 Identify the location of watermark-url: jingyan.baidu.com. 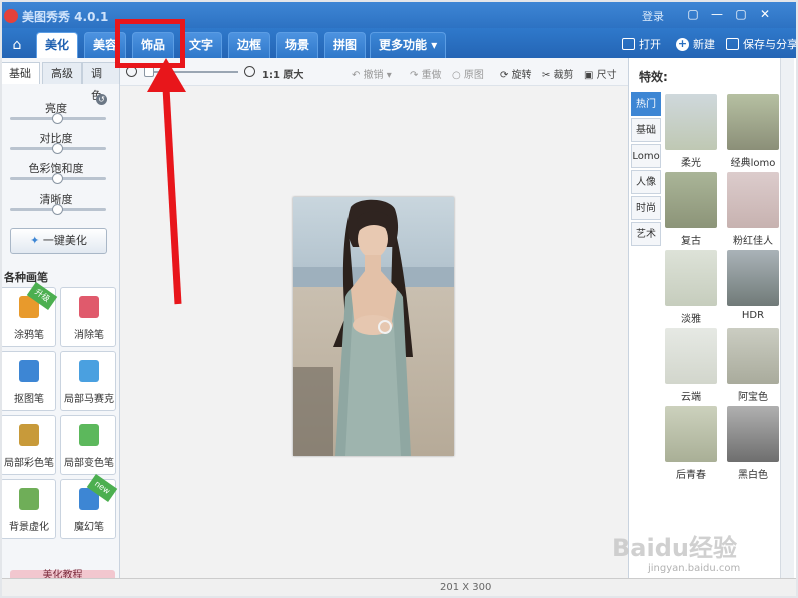
(694, 568).